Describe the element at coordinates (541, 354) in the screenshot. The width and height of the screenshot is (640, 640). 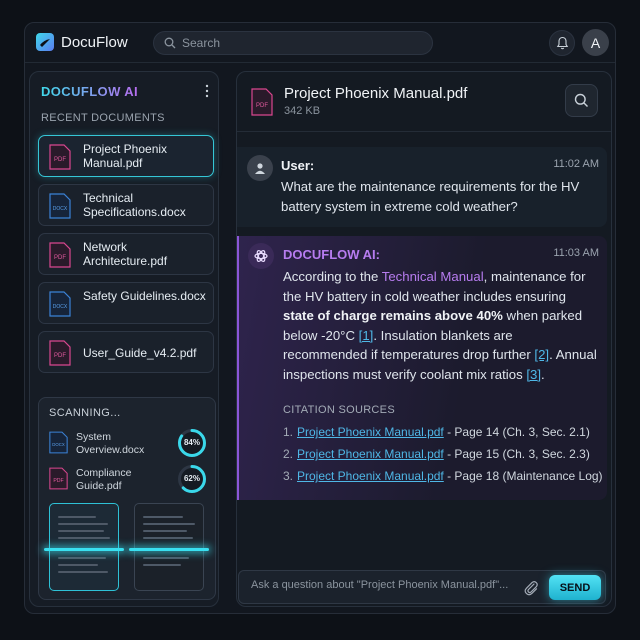
I see `citation-ref-2: [2]` at that location.